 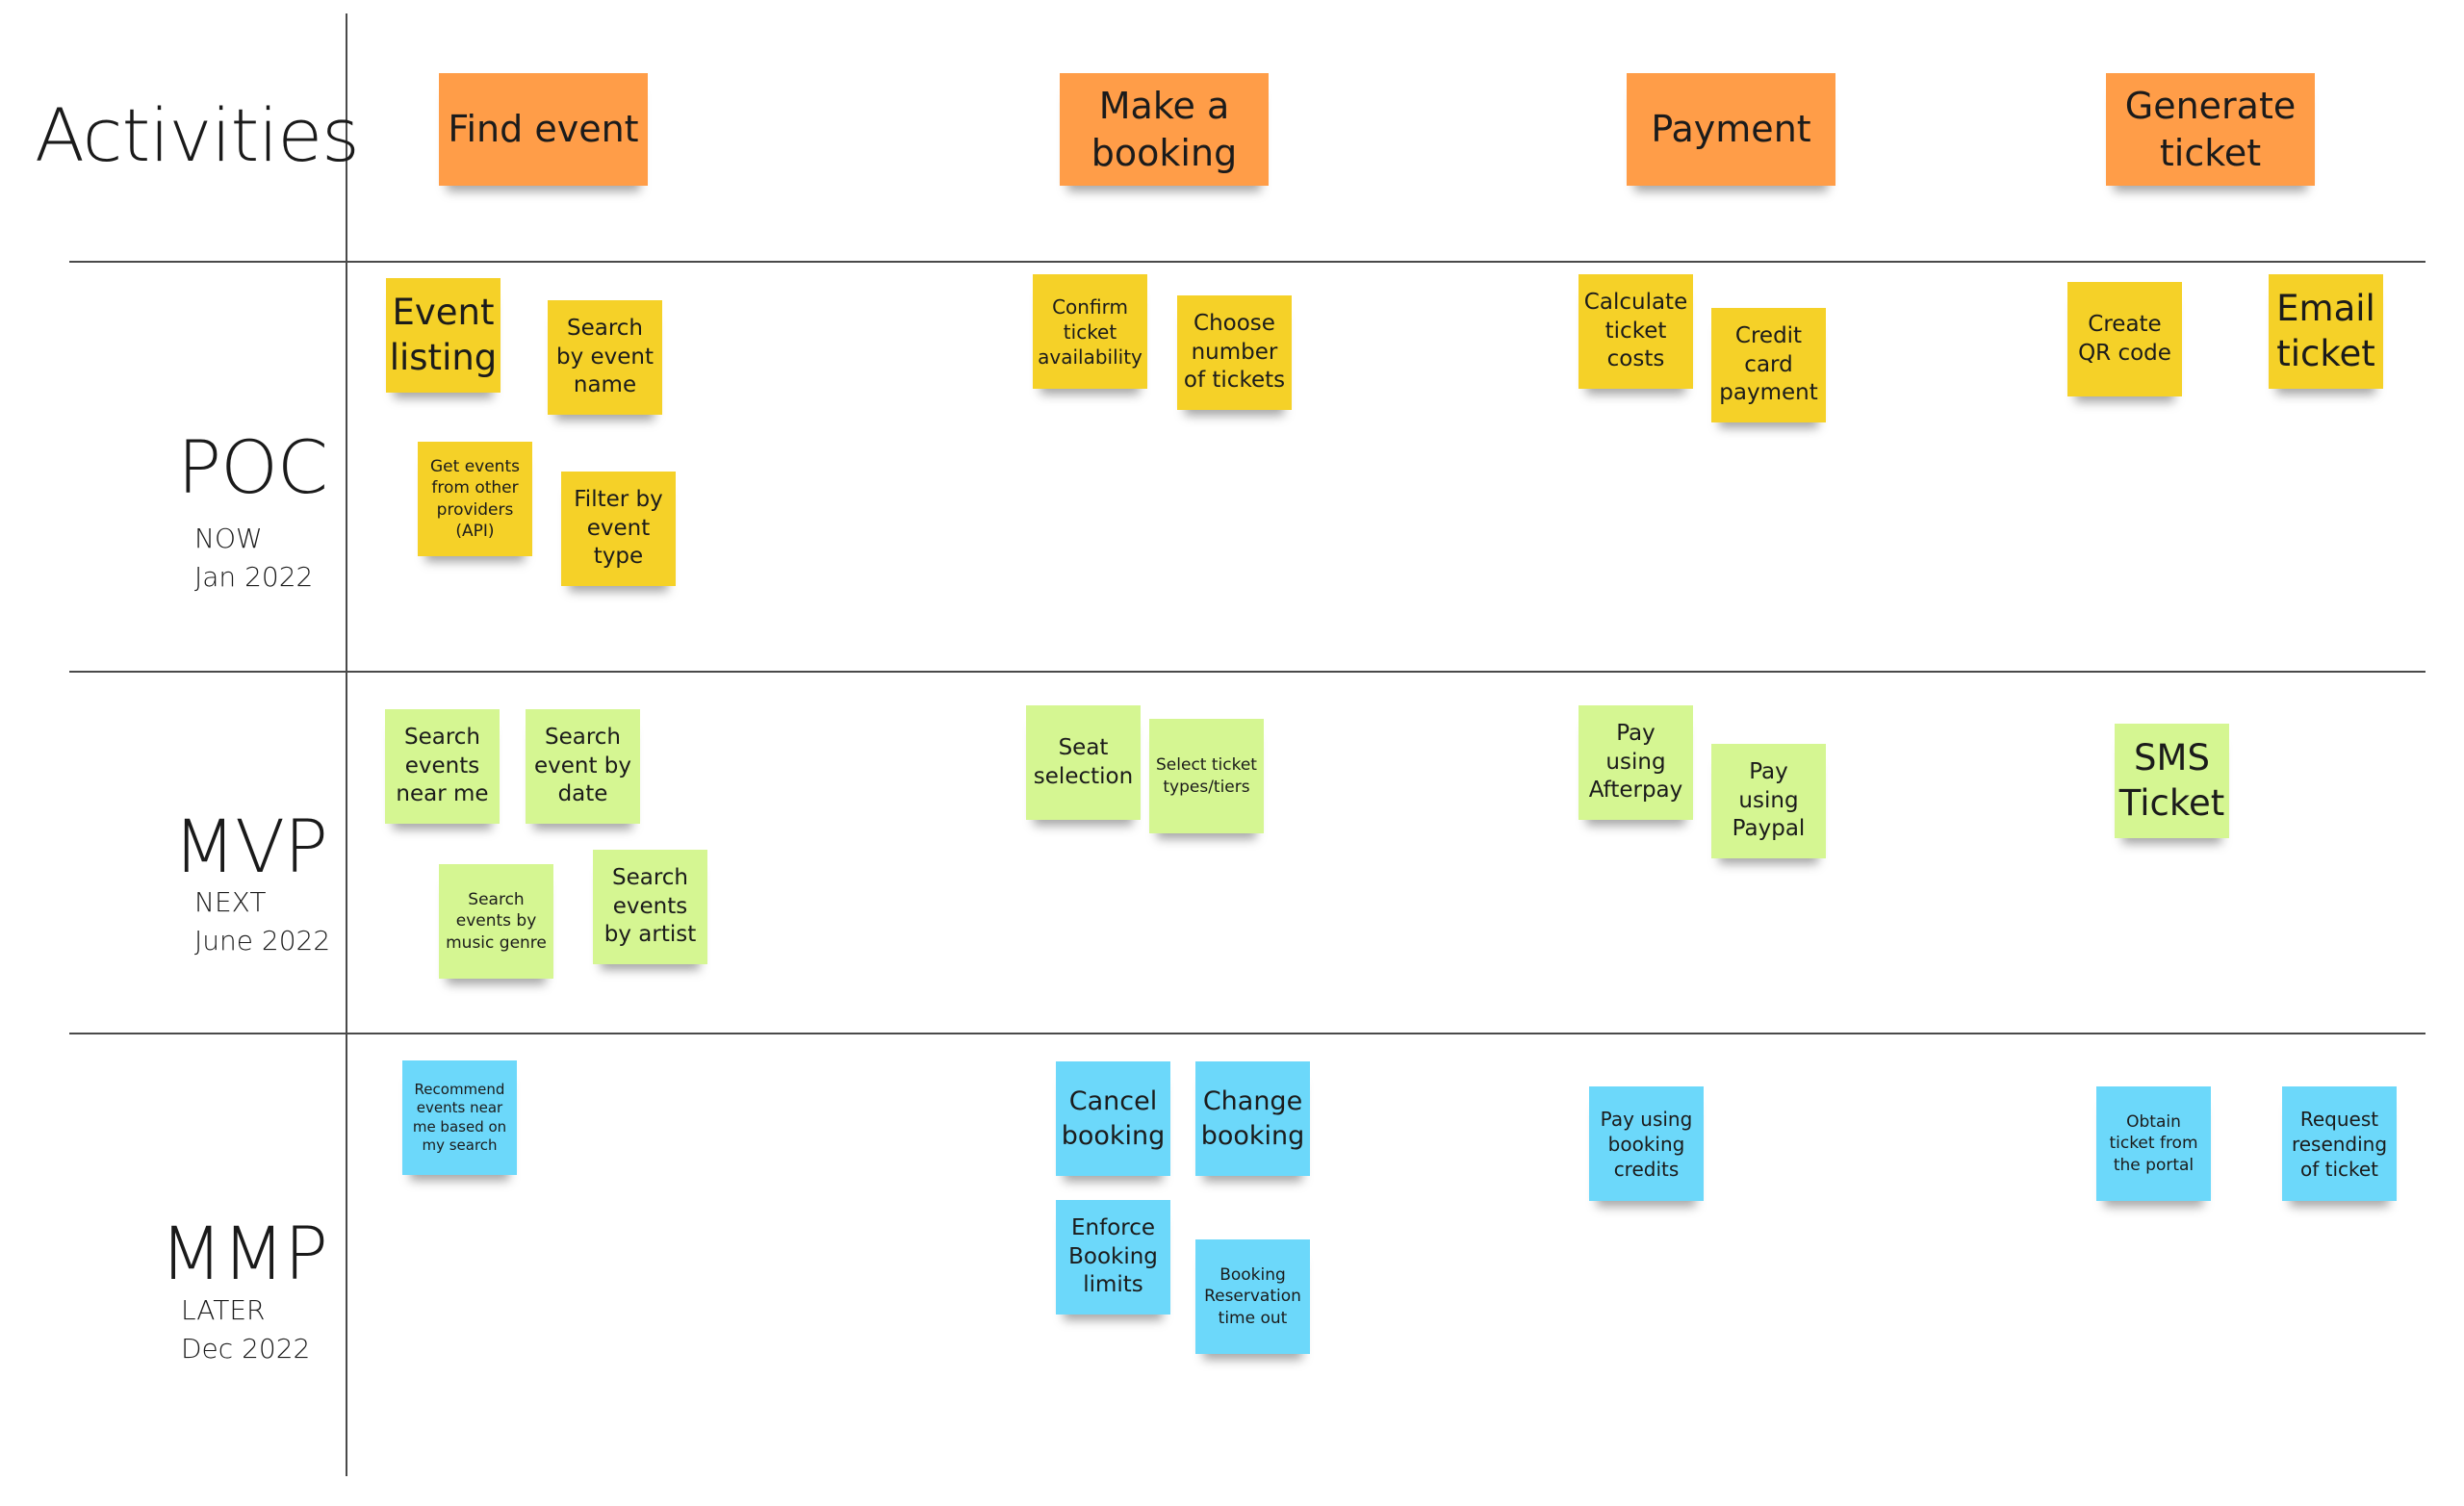 I want to click on row-divider-poc, so click(x=1247, y=672).